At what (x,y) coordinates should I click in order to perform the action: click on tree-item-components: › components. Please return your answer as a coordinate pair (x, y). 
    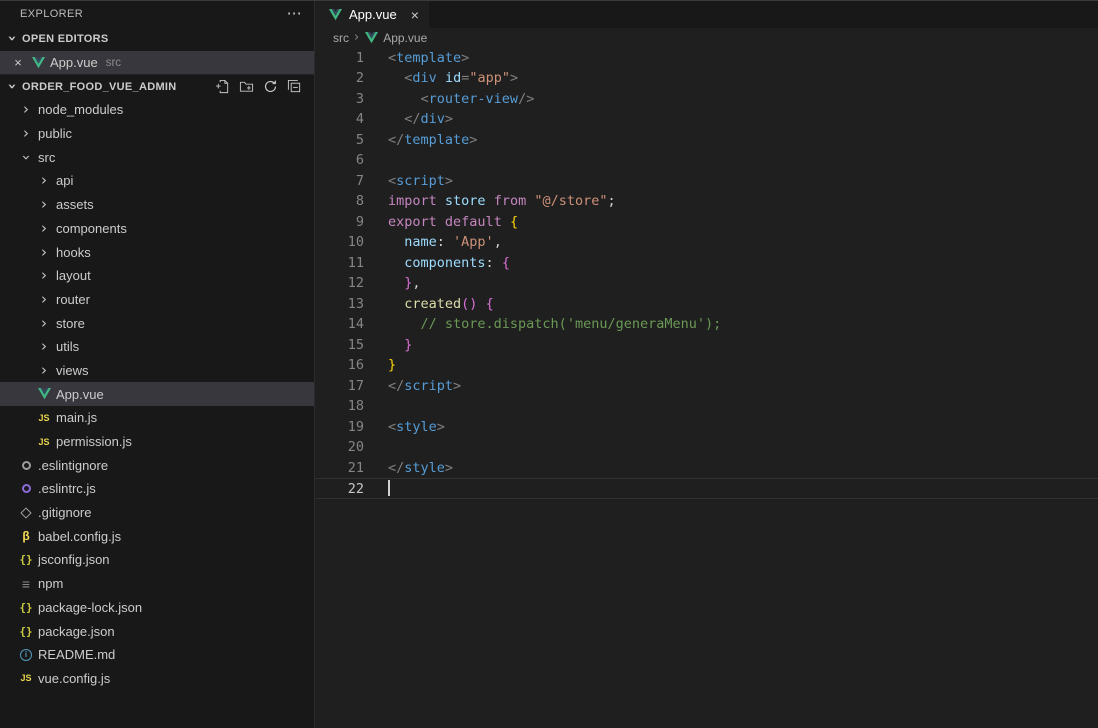
    Looking at the image, I should click on (157, 229).